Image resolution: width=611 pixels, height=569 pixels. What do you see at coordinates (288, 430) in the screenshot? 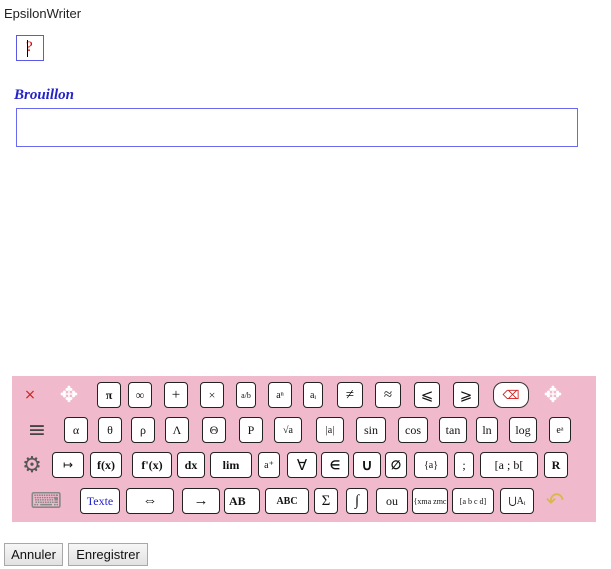
I see `key-sqrt: √a` at bounding box center [288, 430].